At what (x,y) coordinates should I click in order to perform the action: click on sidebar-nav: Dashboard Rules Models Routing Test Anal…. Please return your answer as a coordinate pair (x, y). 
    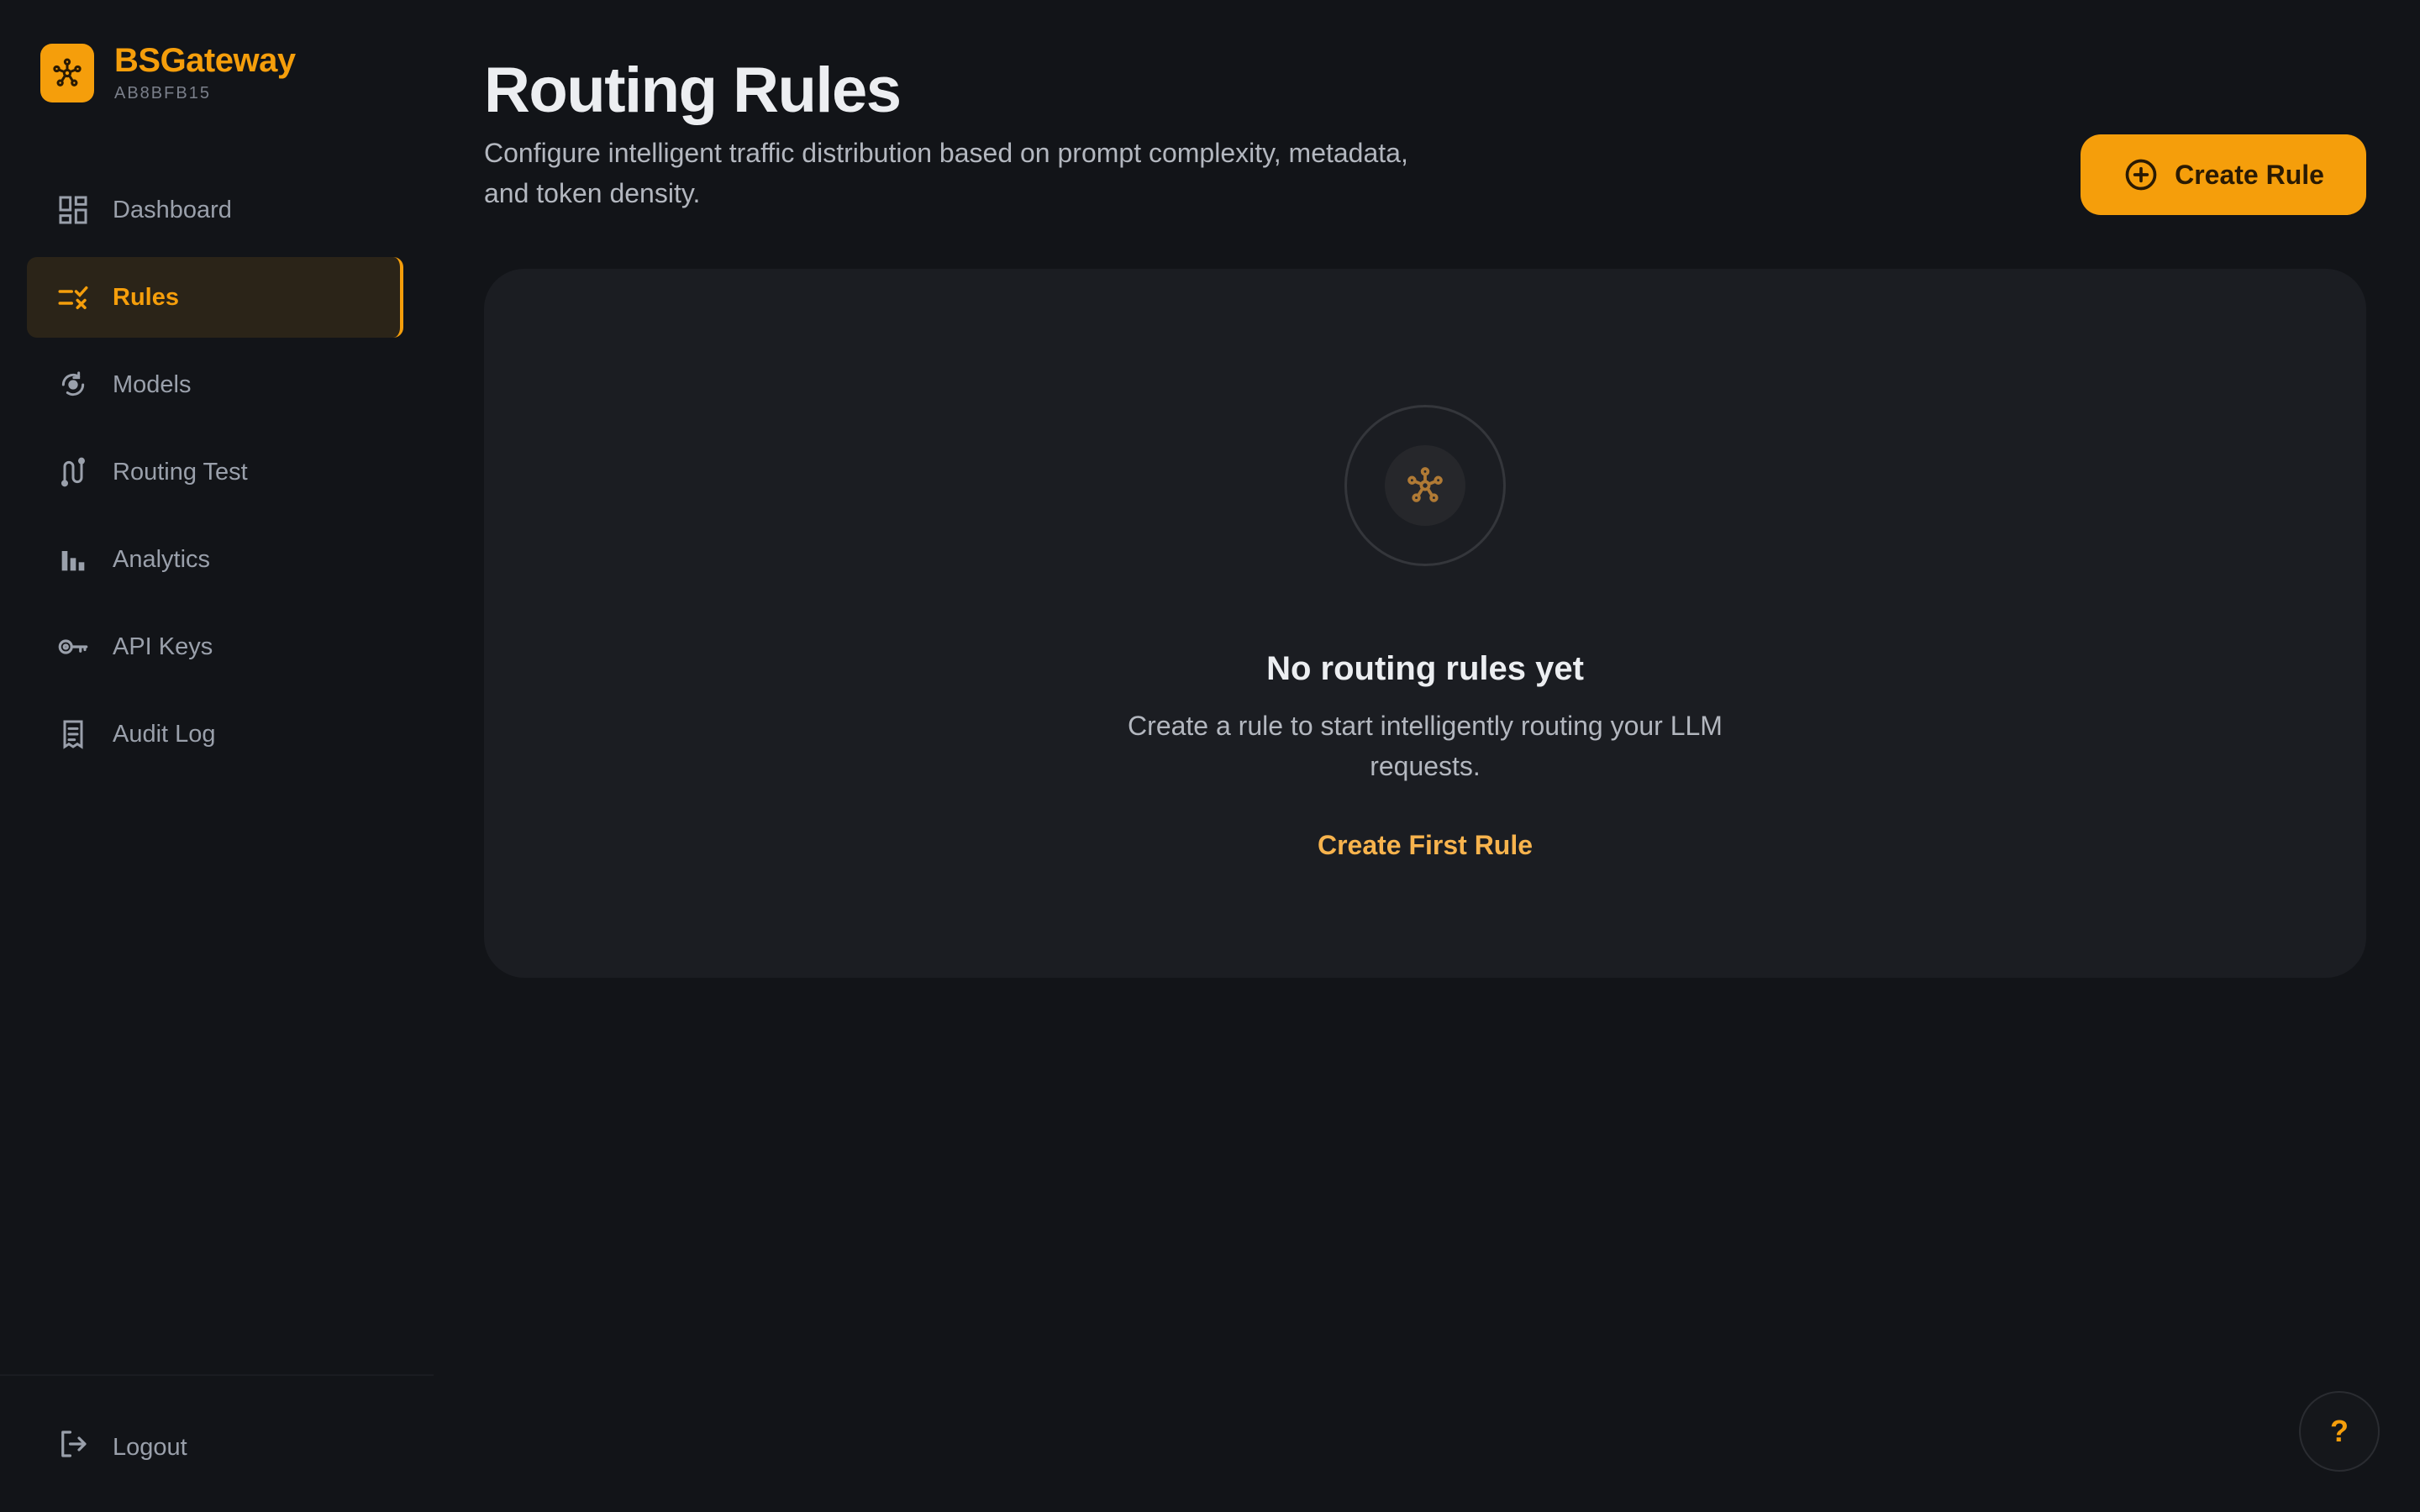
    Looking at the image, I should click on (215, 475).